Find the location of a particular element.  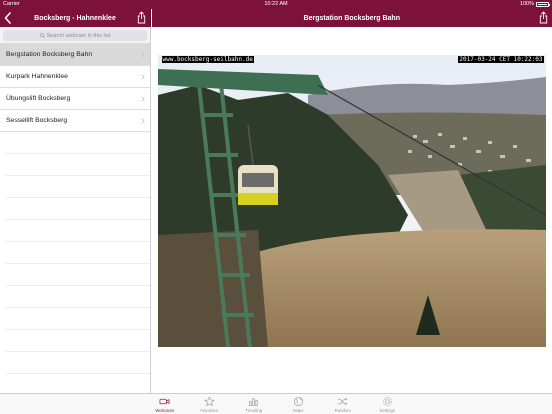

battery-icon is located at coordinates (543, 4).